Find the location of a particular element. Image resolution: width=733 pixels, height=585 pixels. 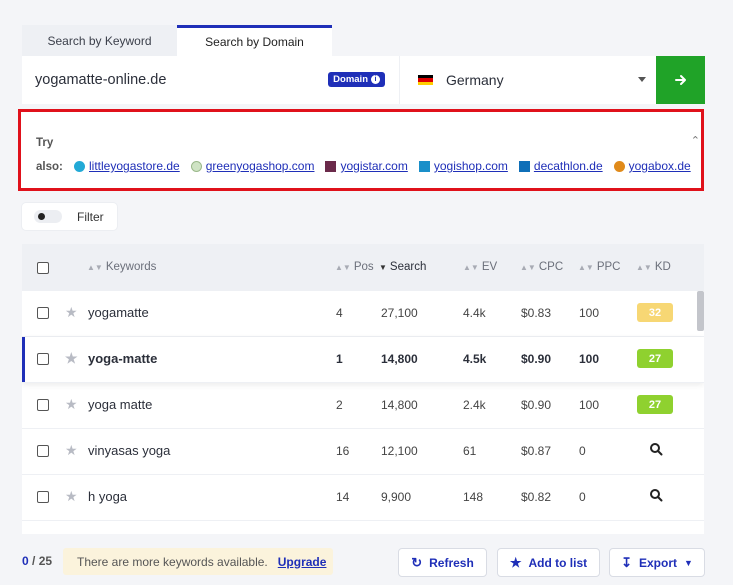

suggested-domain-link: littleyogastore.de is located at coordinates (127, 166).